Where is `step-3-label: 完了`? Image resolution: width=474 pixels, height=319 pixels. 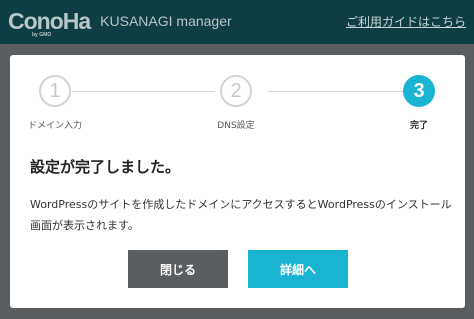 step-3-label: 完了 is located at coordinates (419, 126).